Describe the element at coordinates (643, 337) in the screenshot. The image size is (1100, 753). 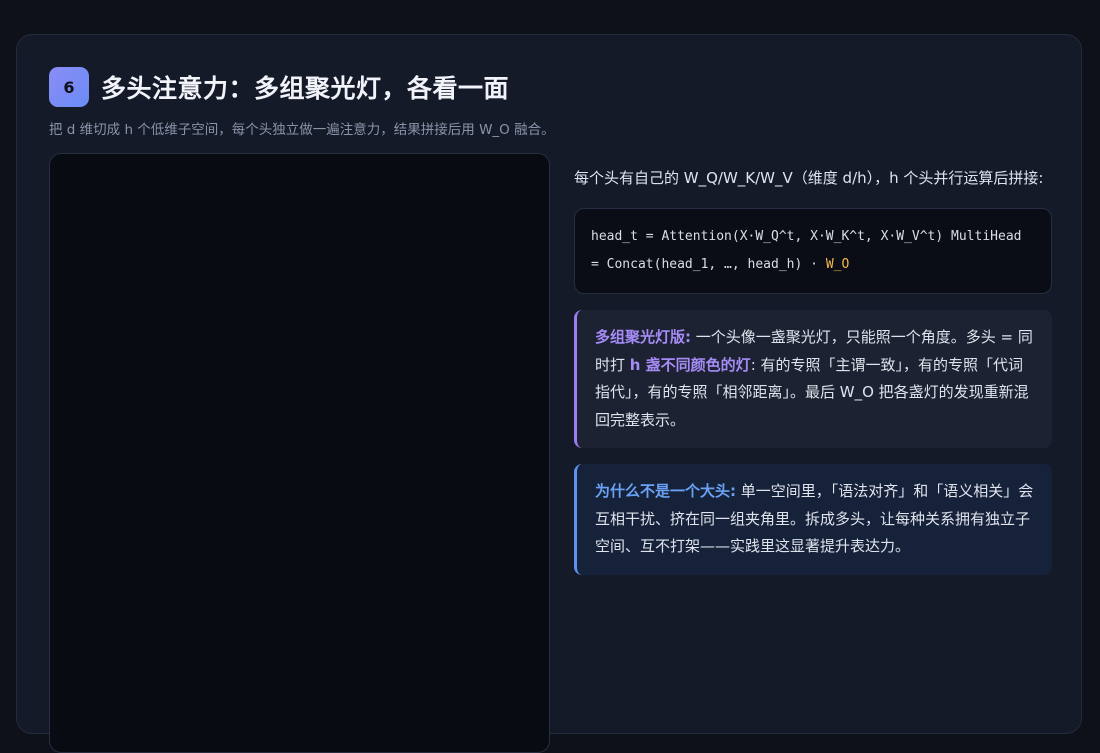
I see `analogy-label: 多组聚光灯版:` at that location.